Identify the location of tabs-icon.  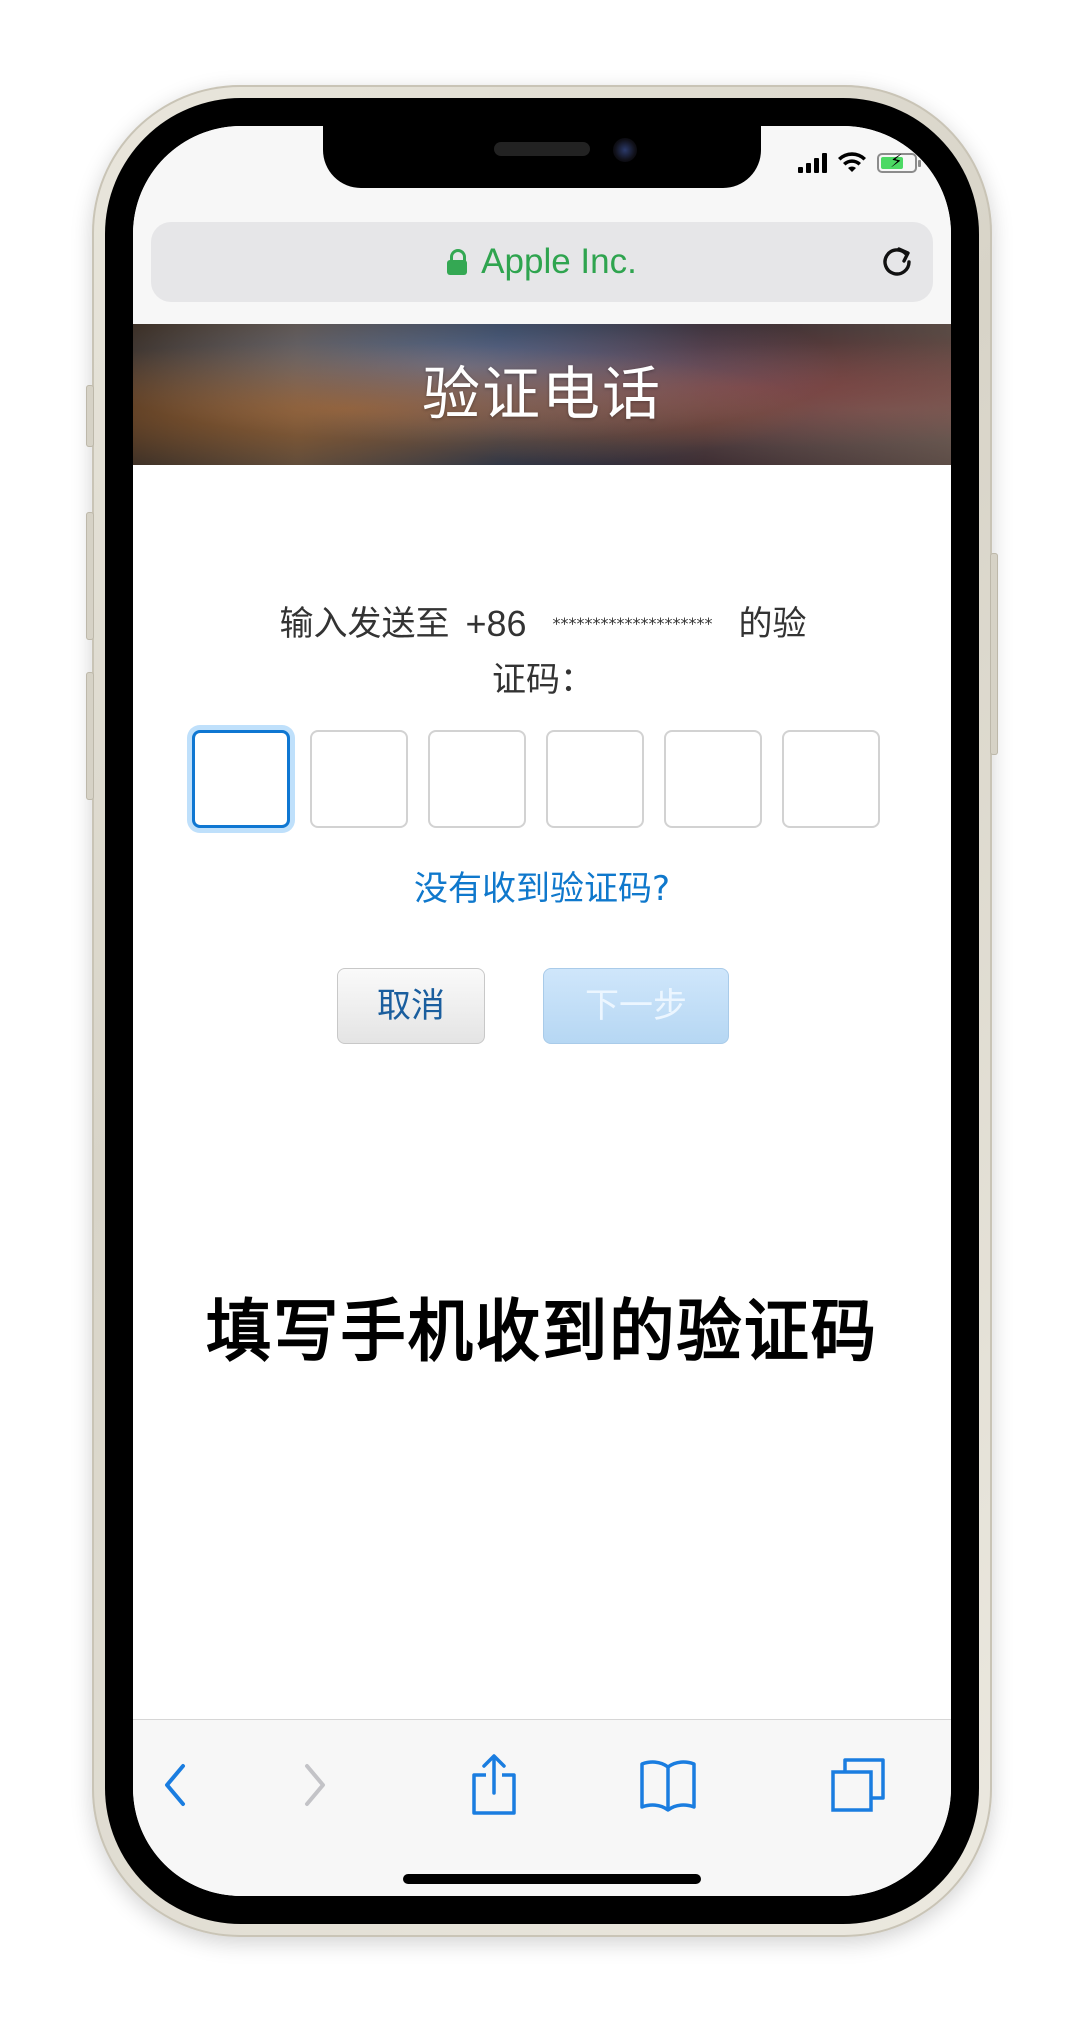
(858, 1785).